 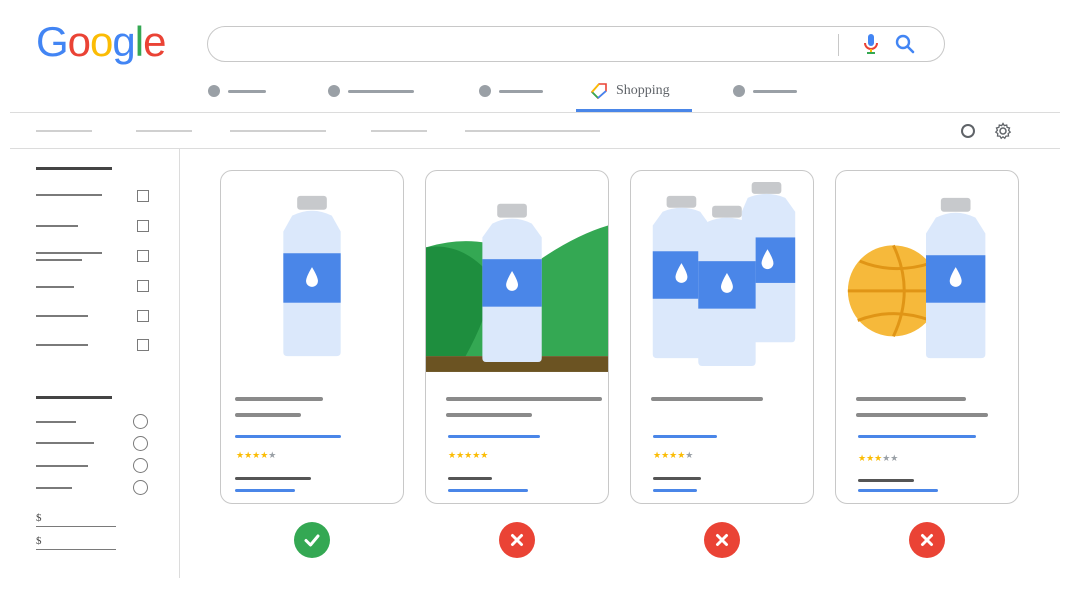 I want to click on filter-sidebar: $ $, so click(x=90, y=363).